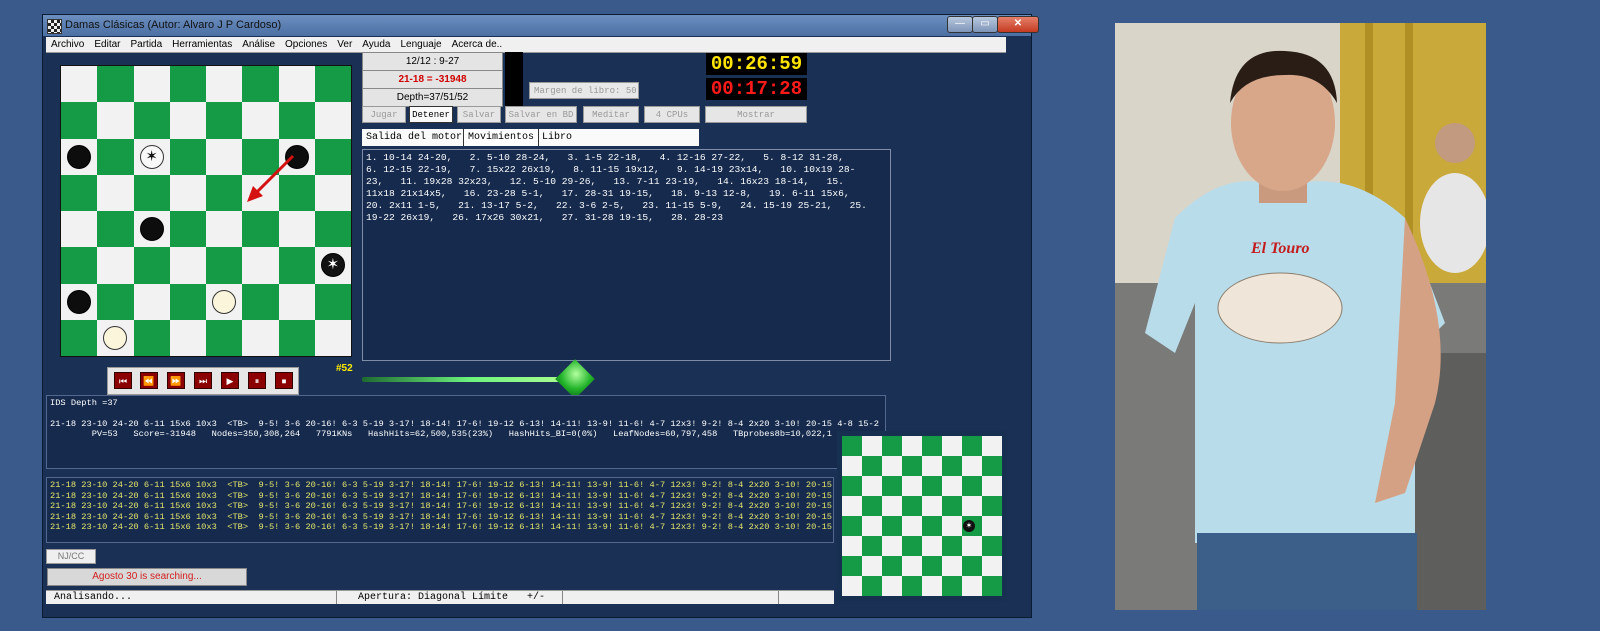 The image size is (1600, 631). What do you see at coordinates (203, 380) in the screenshot?
I see `last-move-icon: ⏭` at bounding box center [203, 380].